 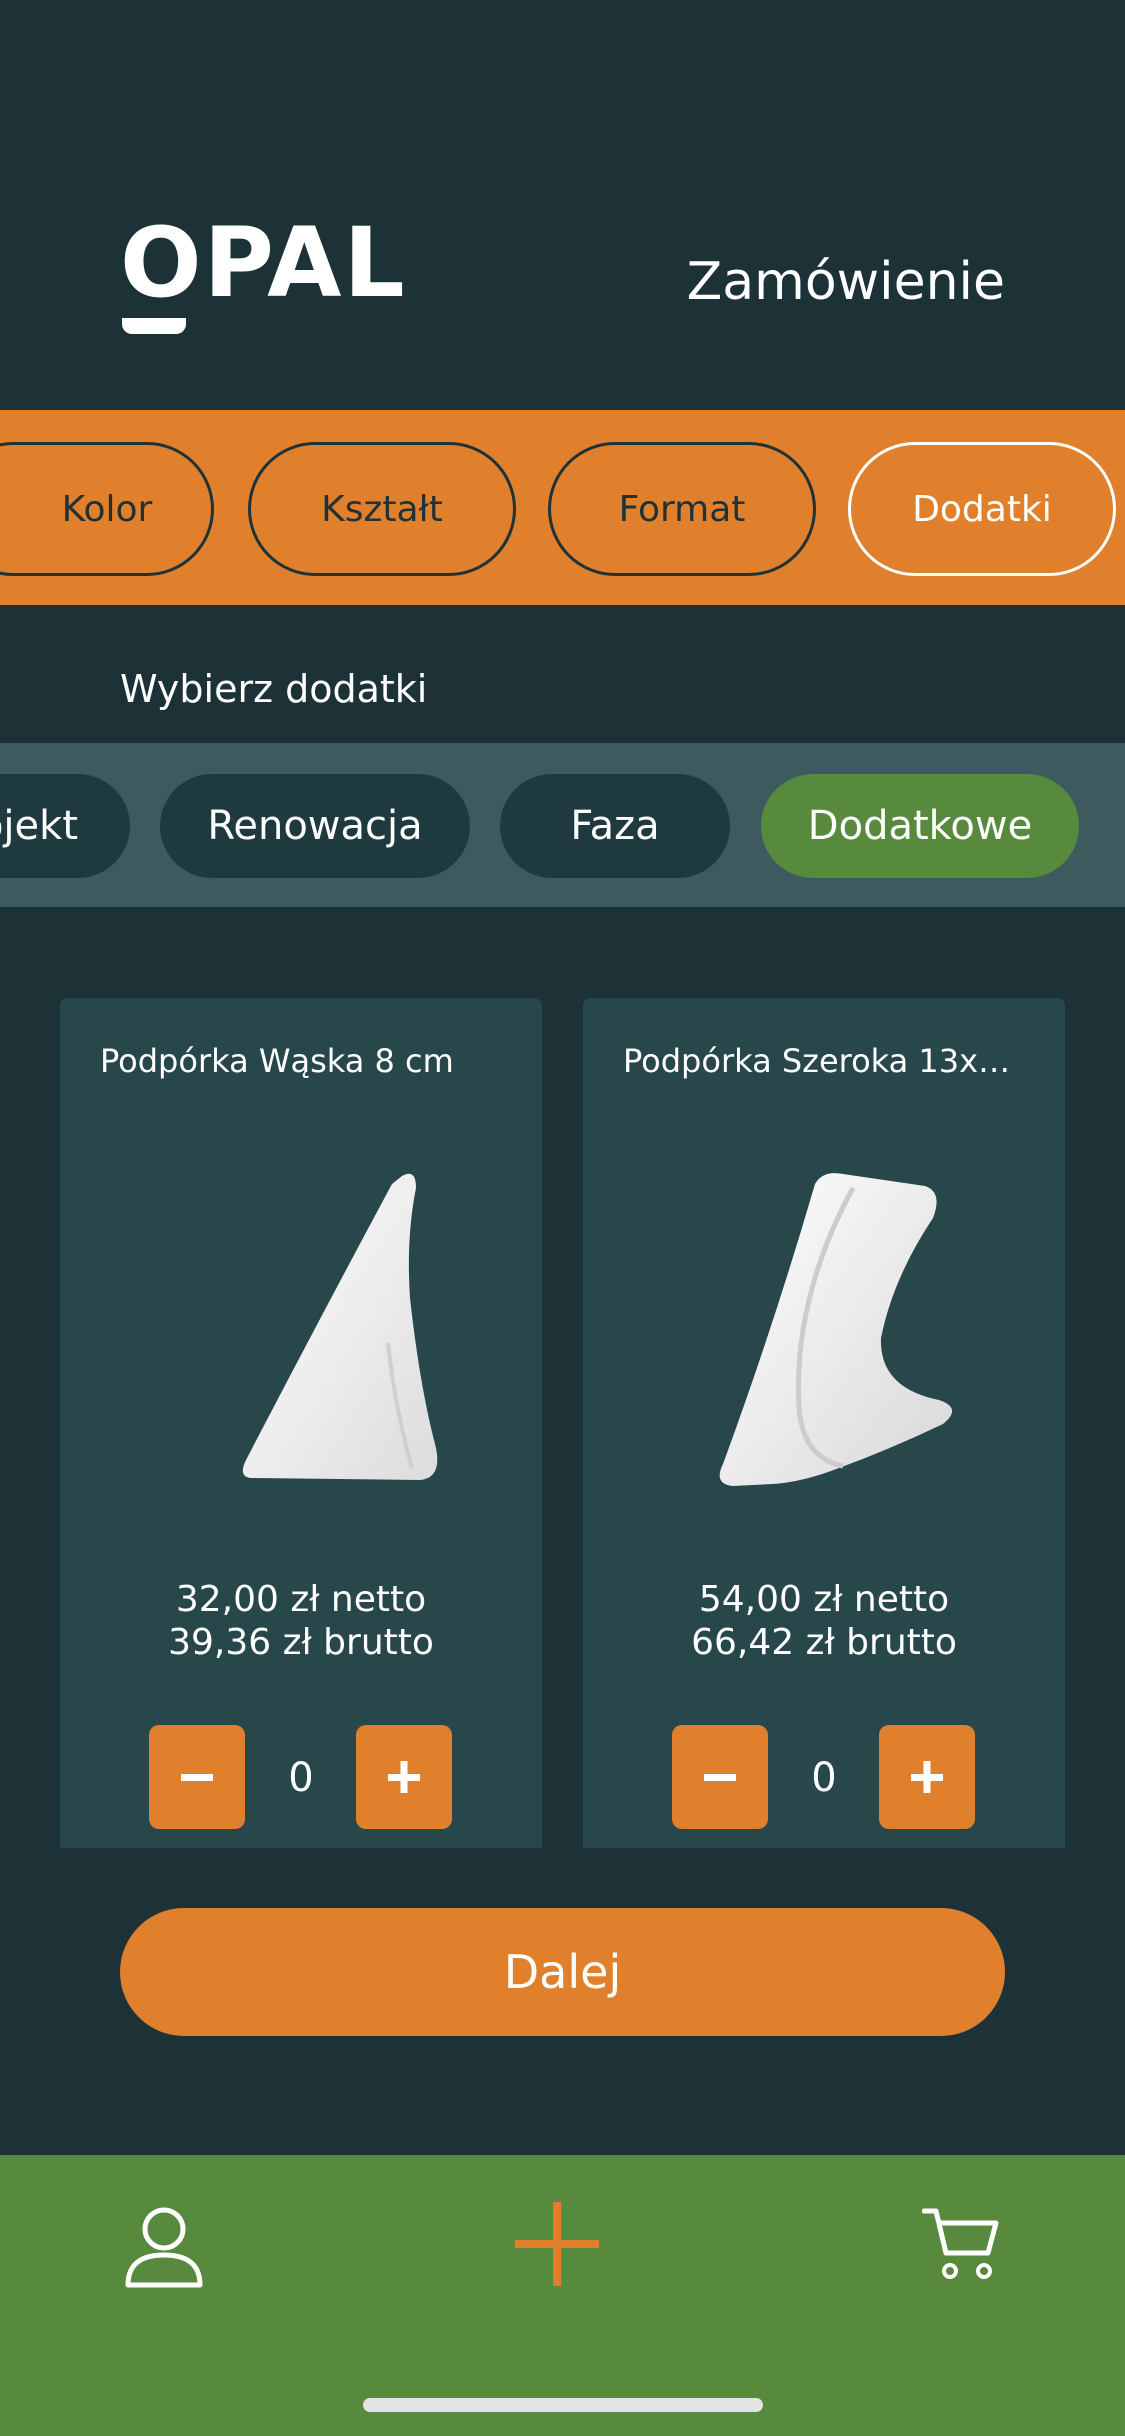 I want to click on step-label: Format, so click(x=682, y=509).